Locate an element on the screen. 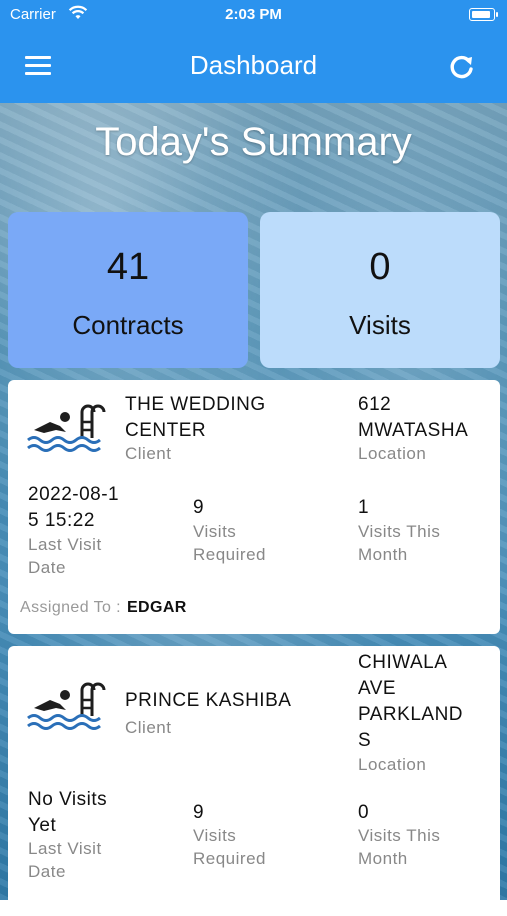  client-name: THE WEDDING is located at coordinates (195, 404).